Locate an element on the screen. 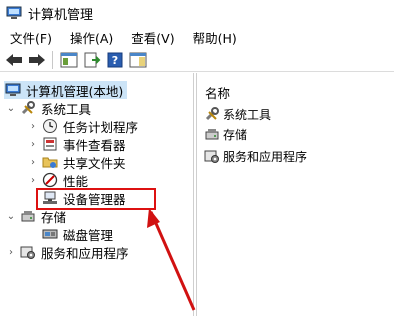 The height and width of the screenshot is (316, 394). event-viewer-icon is located at coordinates (50, 144).